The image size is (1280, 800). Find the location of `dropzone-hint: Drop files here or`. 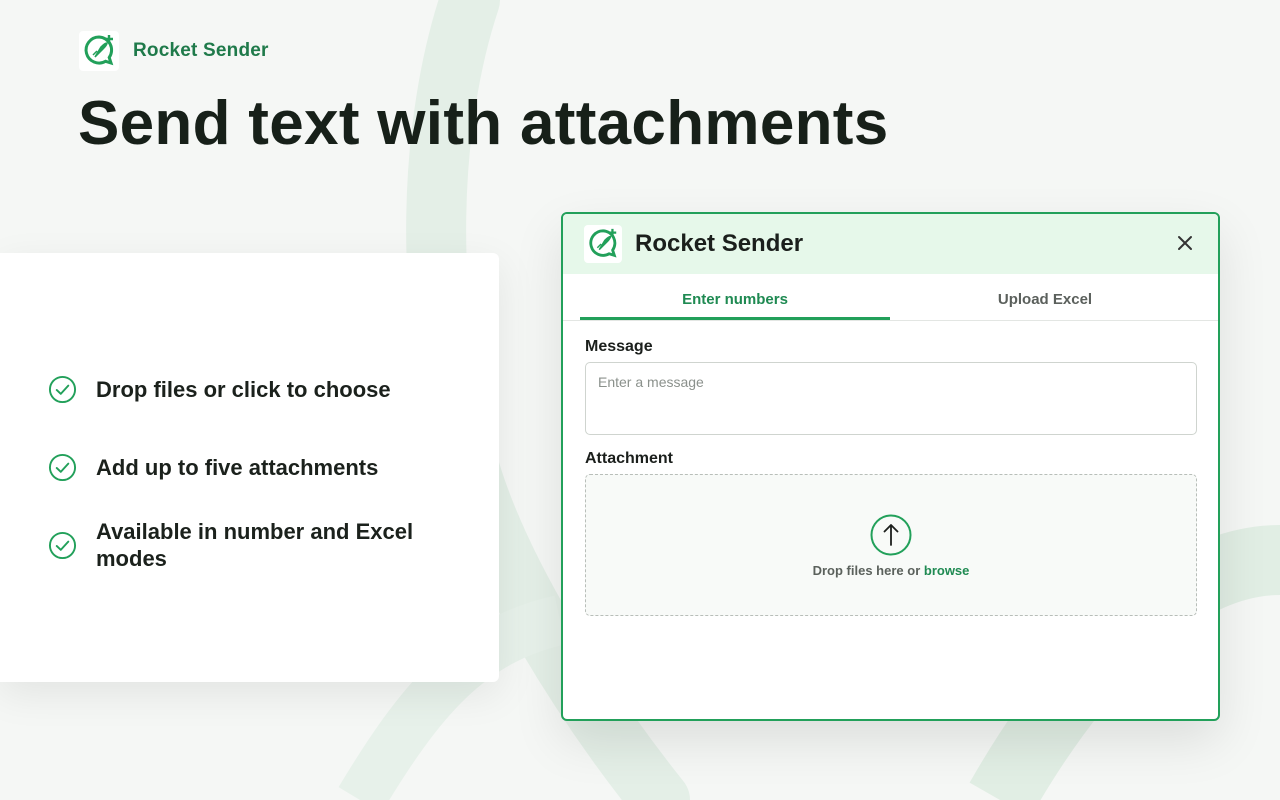

dropzone-hint: Drop files here or is located at coordinates (866, 570).